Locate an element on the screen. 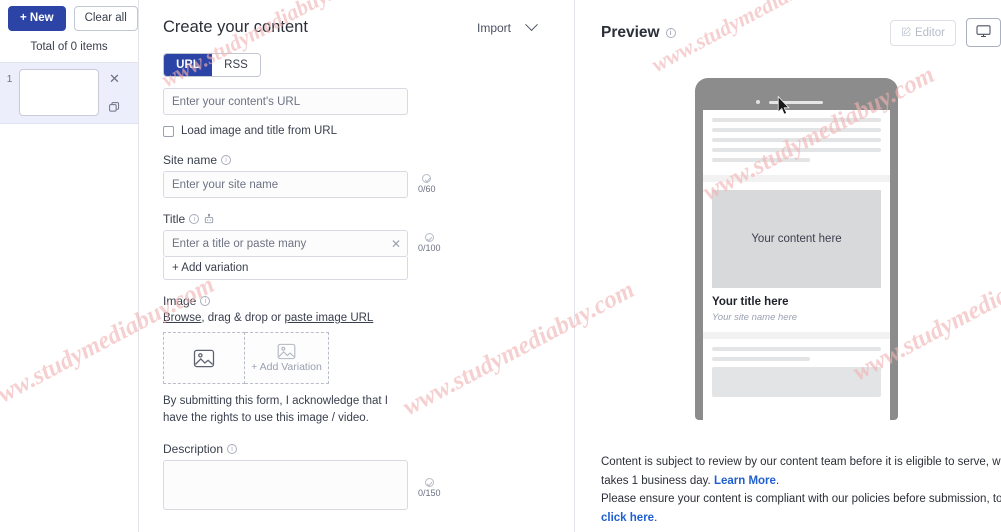 The width and height of the screenshot is (1001, 532). title-field-group: Title i ✕ + Add vari is located at coordinates (359, 246).